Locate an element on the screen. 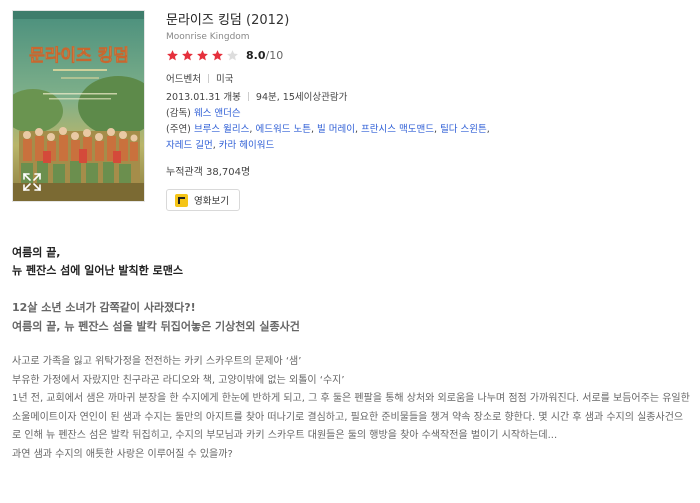  movie-year: (2012) is located at coordinates (268, 20).